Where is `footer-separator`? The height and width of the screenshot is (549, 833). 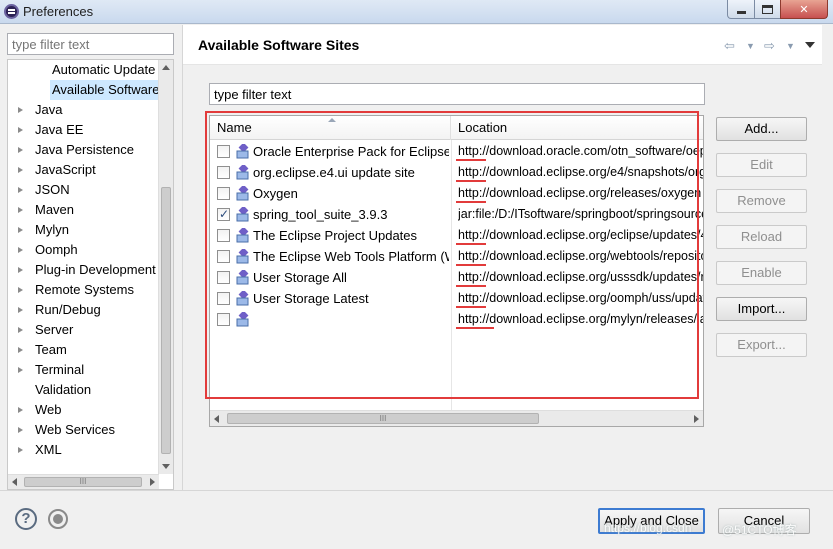 footer-separator is located at coordinates (416, 490).